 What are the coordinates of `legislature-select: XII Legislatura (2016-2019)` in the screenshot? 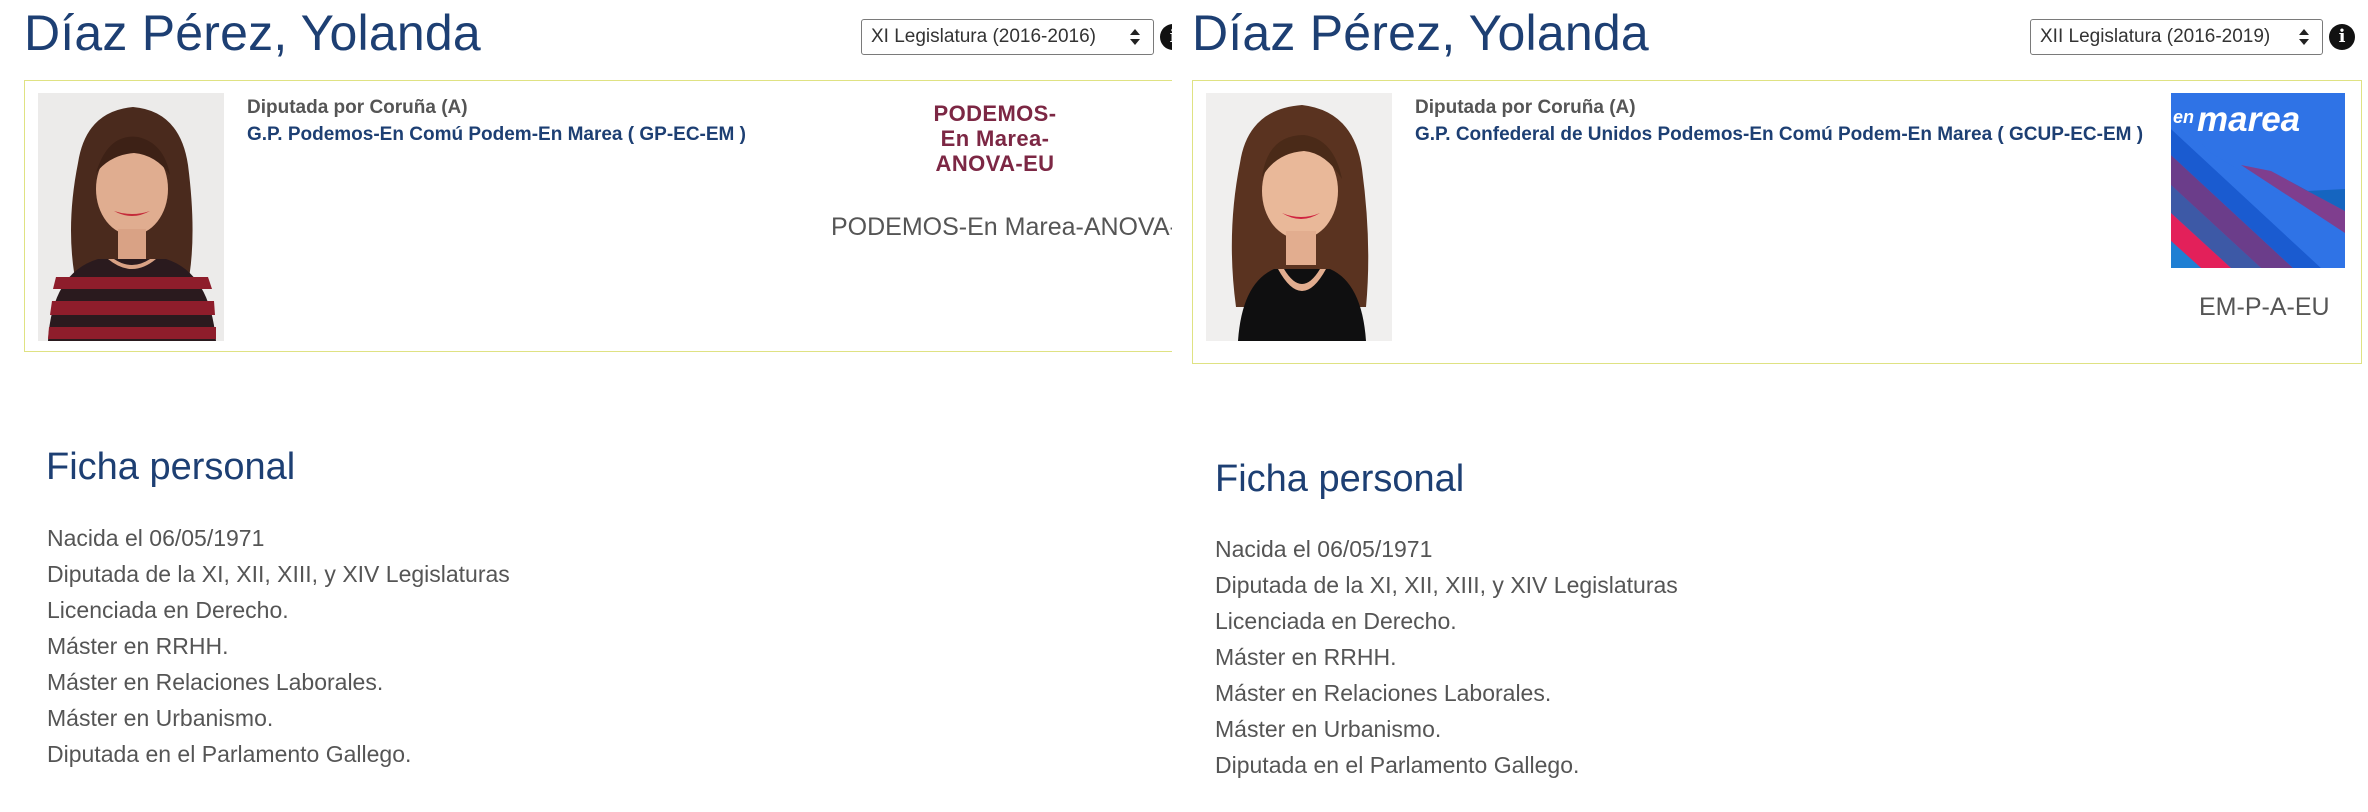 It's located at (2176, 37).